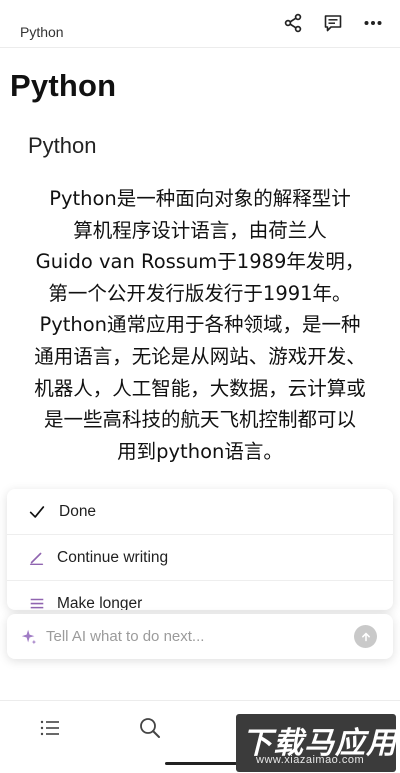  Describe the element at coordinates (365, 636) in the screenshot. I see `send-icon` at that location.